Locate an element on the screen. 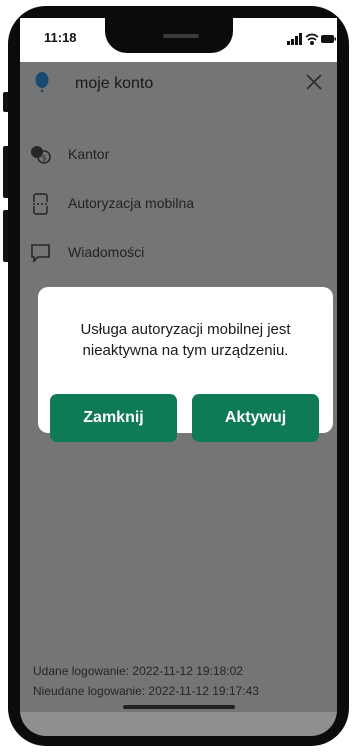 The height and width of the screenshot is (752, 358). speaker is located at coordinates (181, 36).